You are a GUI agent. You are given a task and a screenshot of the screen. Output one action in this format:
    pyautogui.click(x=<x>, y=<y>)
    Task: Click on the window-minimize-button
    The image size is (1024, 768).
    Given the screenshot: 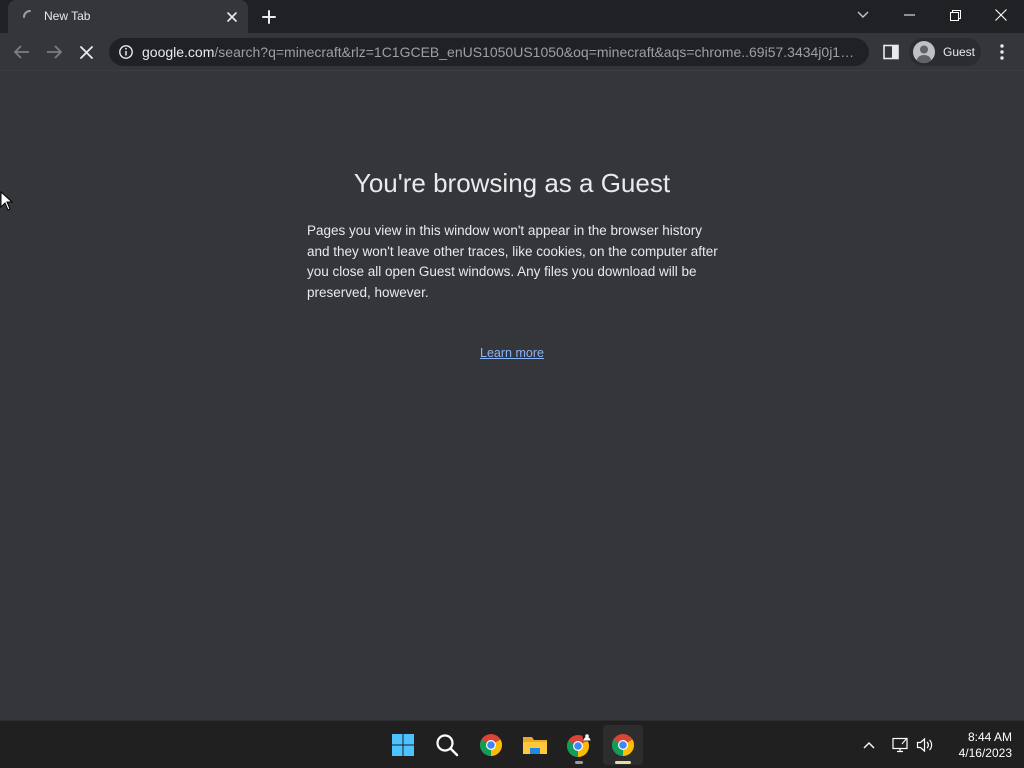 What is the action you would take?
    pyautogui.click(x=909, y=15)
    